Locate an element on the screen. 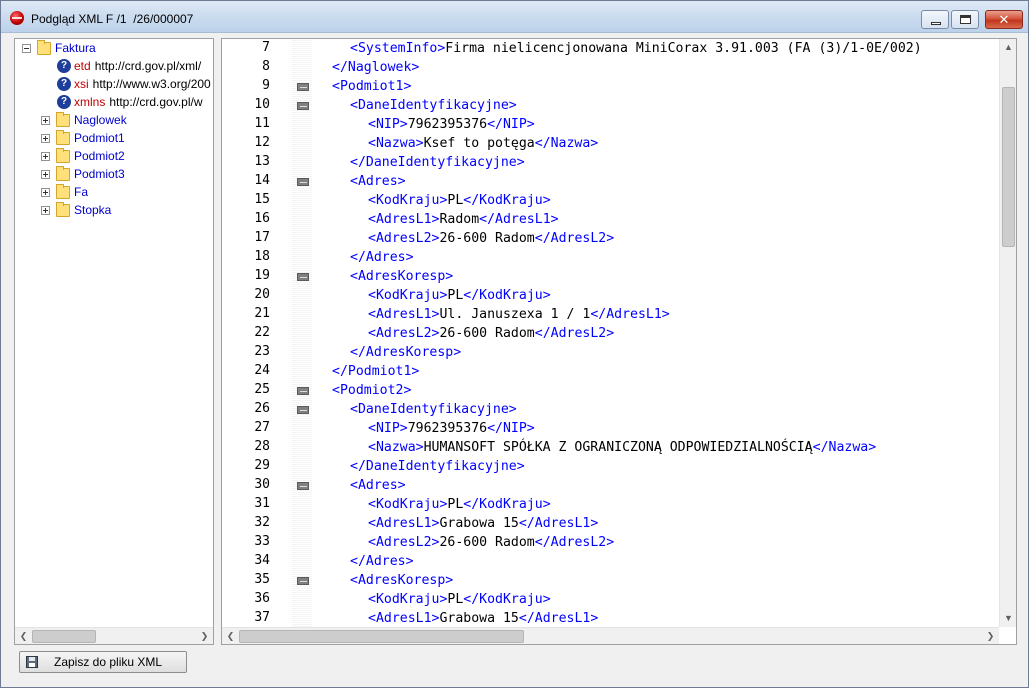 This screenshot has height=688, width=1029. code-line: <Podmiot1> is located at coordinates (371, 86).